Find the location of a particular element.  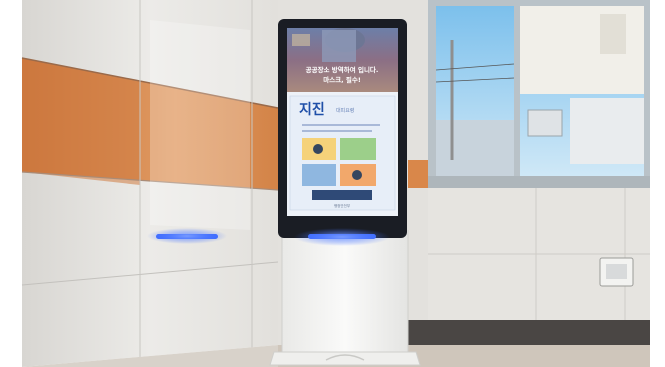

kiosk-pedestal is located at coordinates (345, 291).